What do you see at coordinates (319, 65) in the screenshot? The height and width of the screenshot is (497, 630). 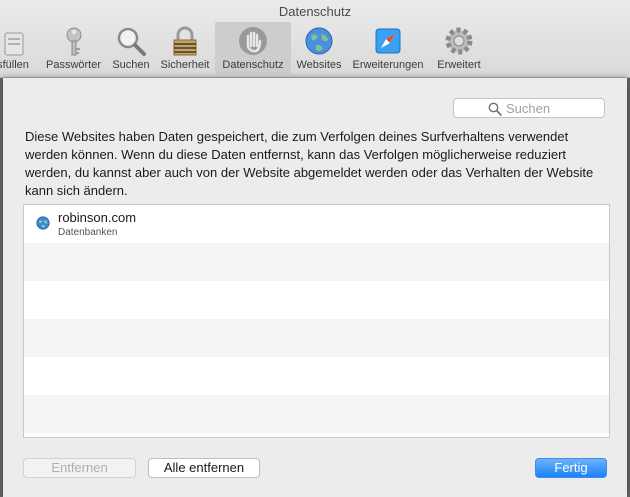 I see `toolbar-item-label: Websites` at bounding box center [319, 65].